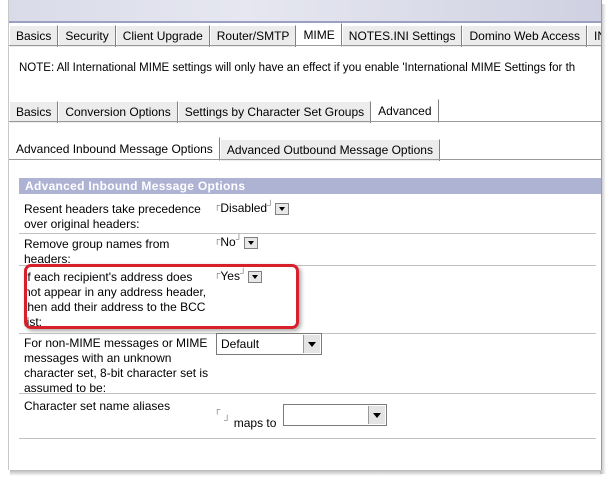 The height and width of the screenshot is (484, 611). What do you see at coordinates (305, 45) in the screenshot?
I see `top-tab-underline` at bounding box center [305, 45].